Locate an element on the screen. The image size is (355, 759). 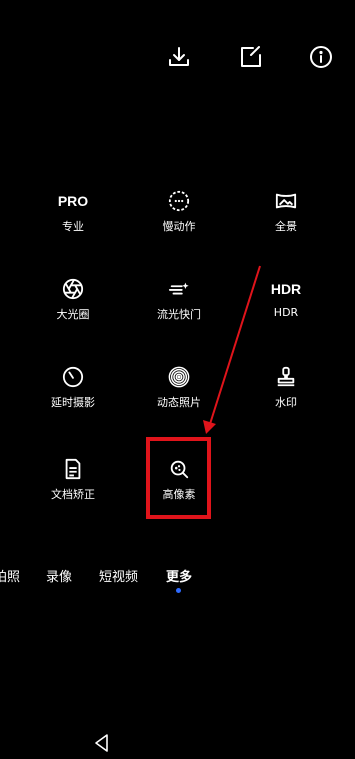
mode-label: 大光圈 is located at coordinates (73, 314).